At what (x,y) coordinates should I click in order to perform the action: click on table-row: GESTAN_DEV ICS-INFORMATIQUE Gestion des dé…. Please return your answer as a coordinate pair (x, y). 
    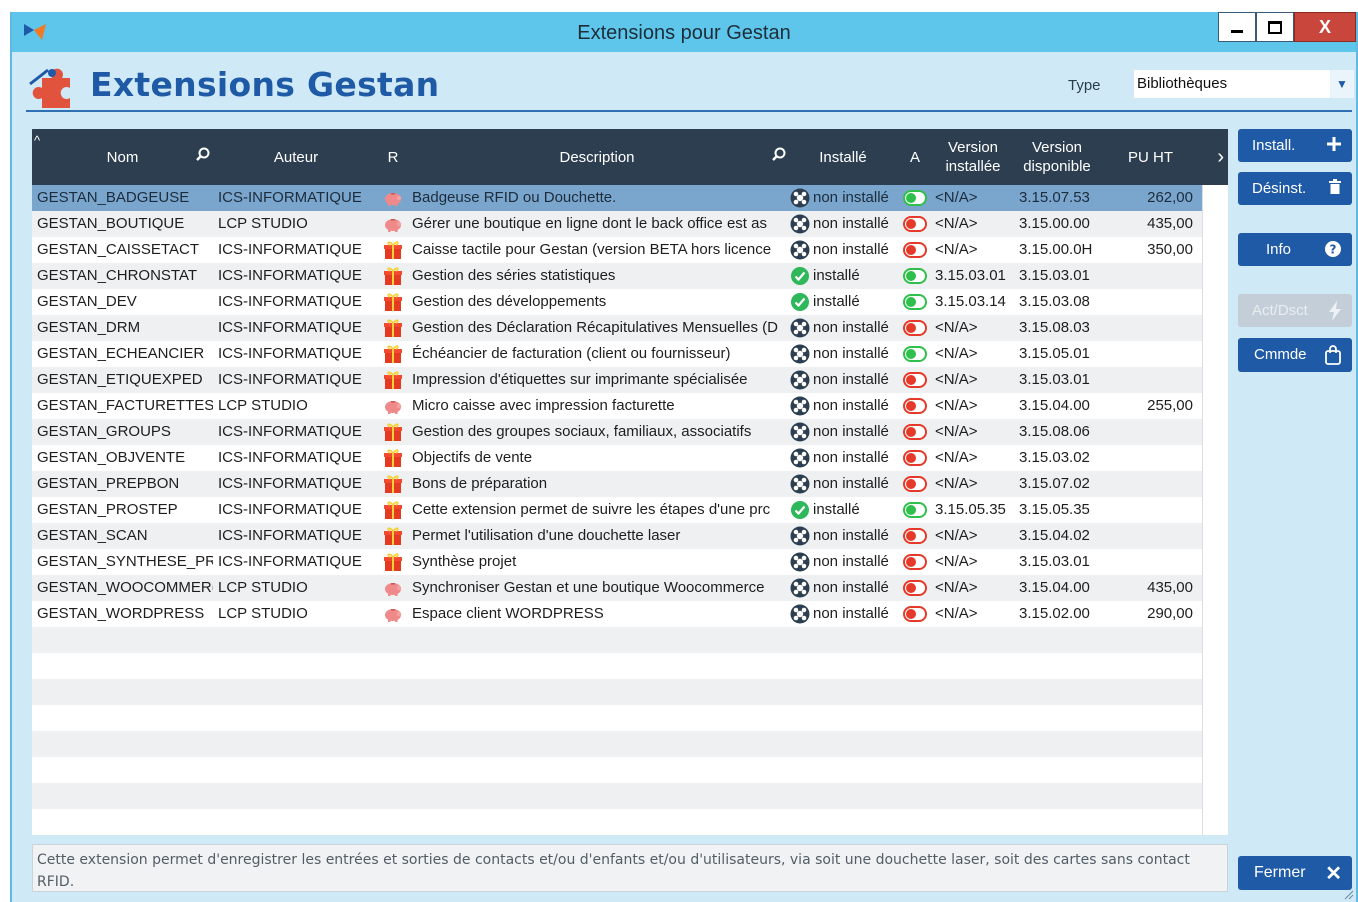
    Looking at the image, I should click on (617, 302).